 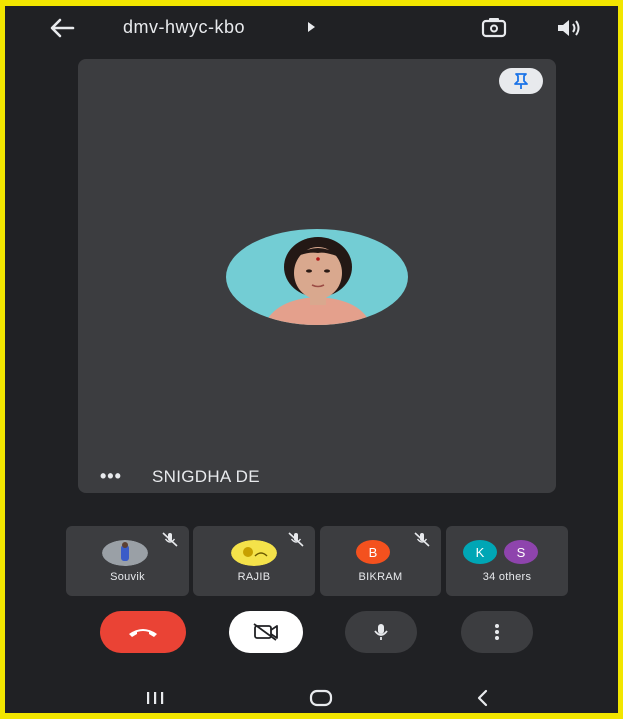 I want to click on more-options-button, so click(x=497, y=632).